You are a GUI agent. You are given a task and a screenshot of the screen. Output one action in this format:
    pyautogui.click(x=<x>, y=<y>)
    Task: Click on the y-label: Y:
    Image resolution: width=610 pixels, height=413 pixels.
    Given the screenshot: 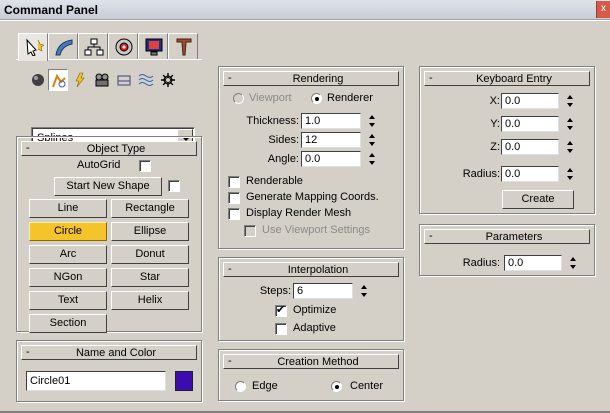 What is the action you would take?
    pyautogui.click(x=495, y=124)
    